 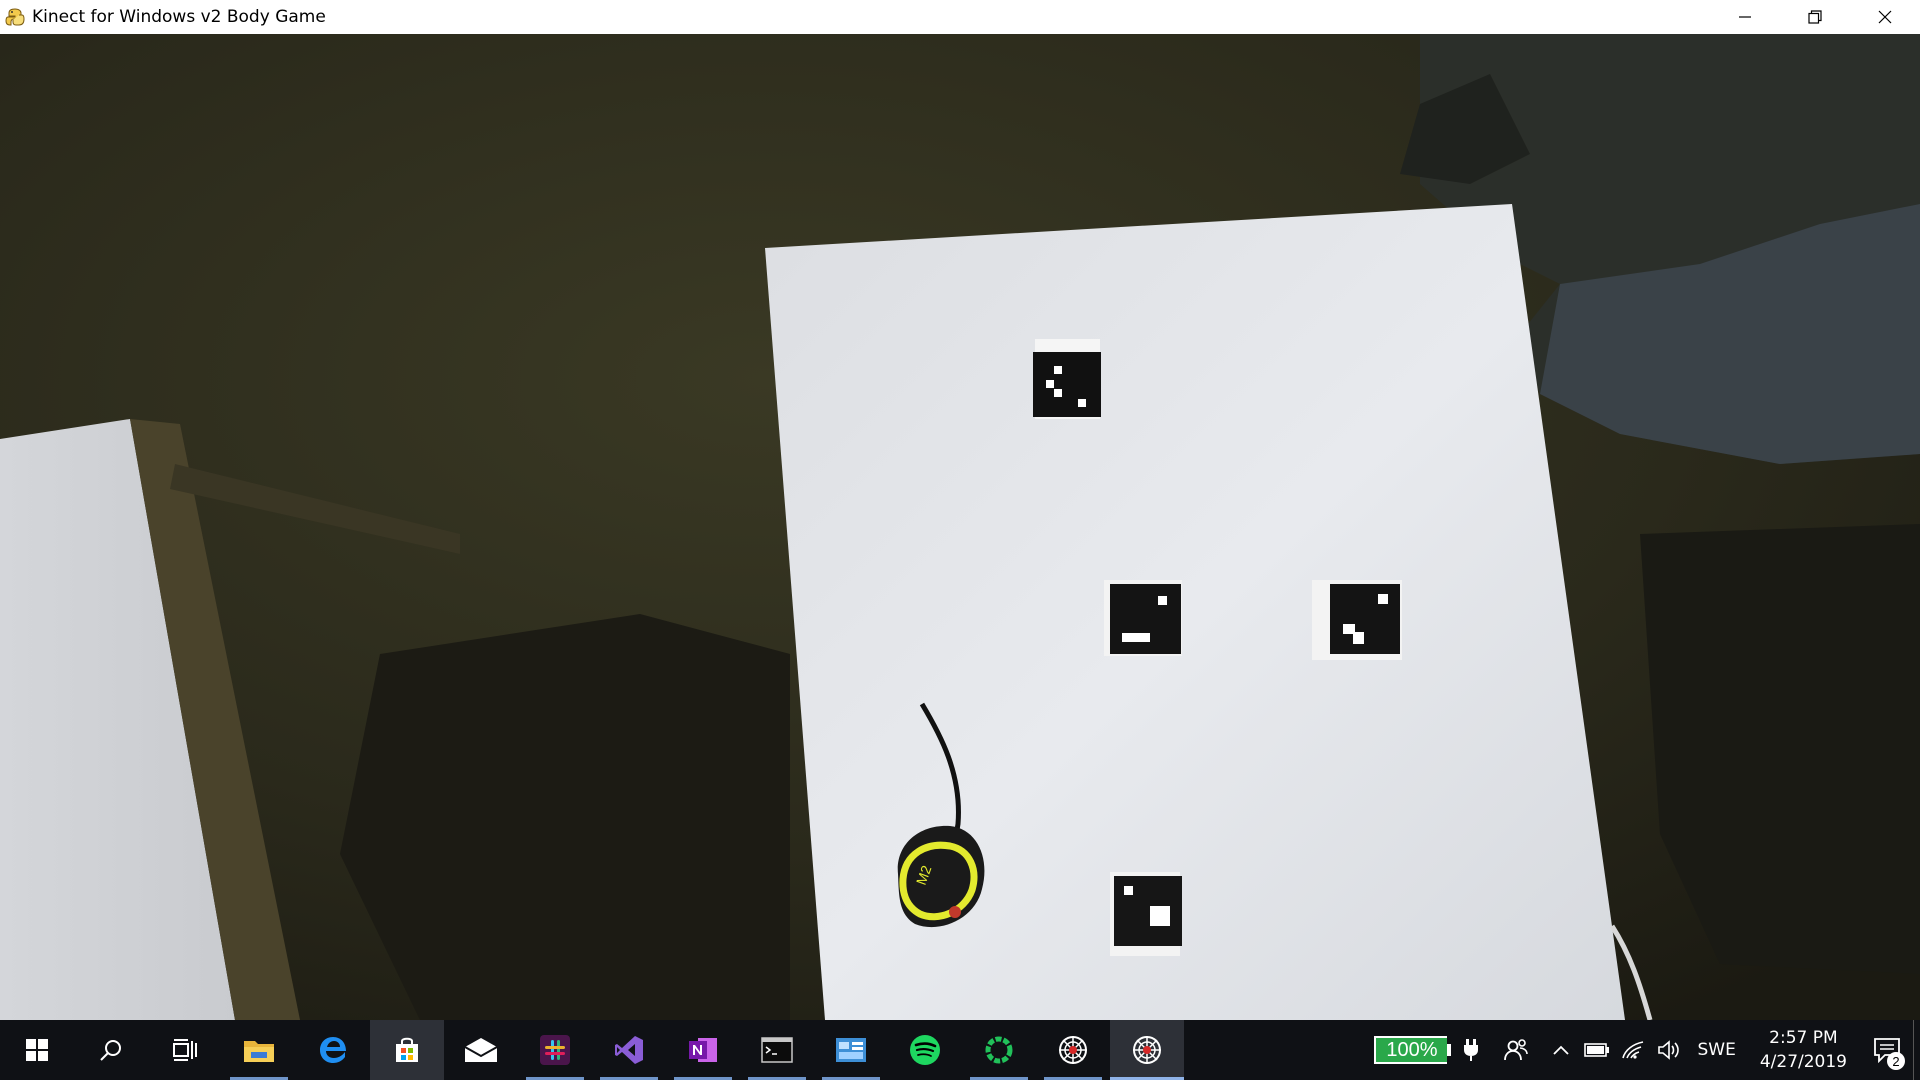 What do you see at coordinates (1803, 1038) in the screenshot?
I see `clock-time: 2:57 PM` at bounding box center [1803, 1038].